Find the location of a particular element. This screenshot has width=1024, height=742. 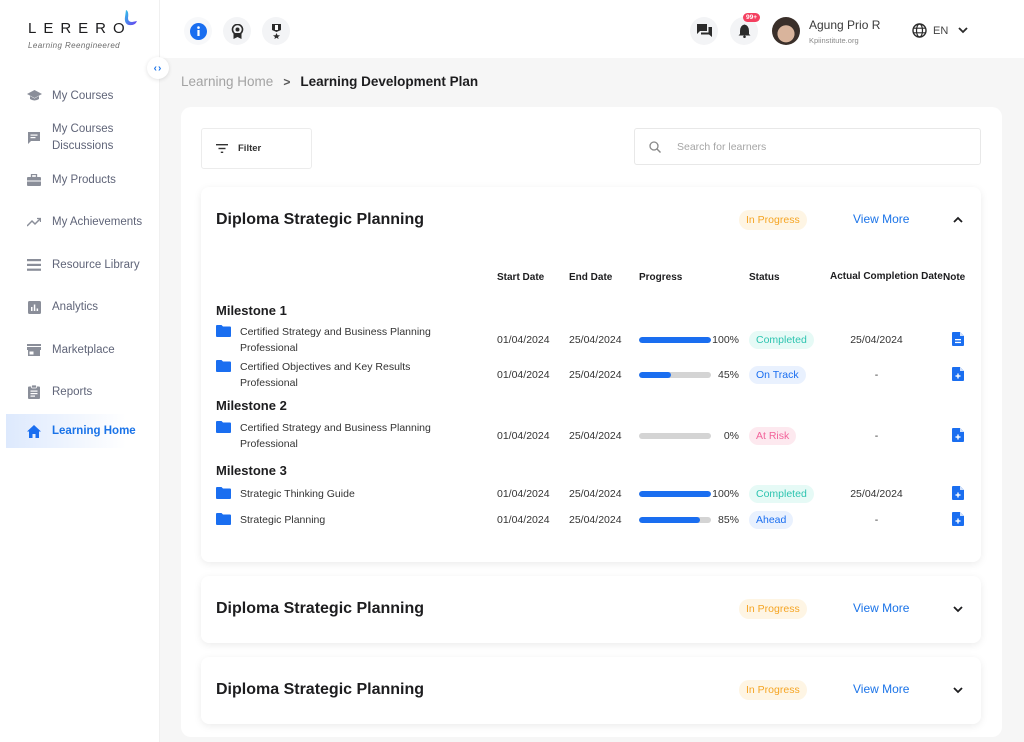

chevron-up-icon is located at coordinates (958, 220).